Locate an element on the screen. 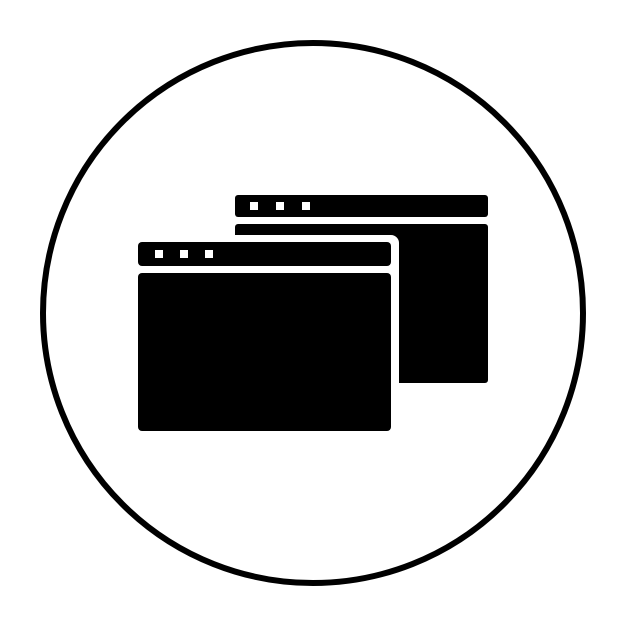 The height and width of the screenshot is (626, 626). front-window-body is located at coordinates (264, 352).